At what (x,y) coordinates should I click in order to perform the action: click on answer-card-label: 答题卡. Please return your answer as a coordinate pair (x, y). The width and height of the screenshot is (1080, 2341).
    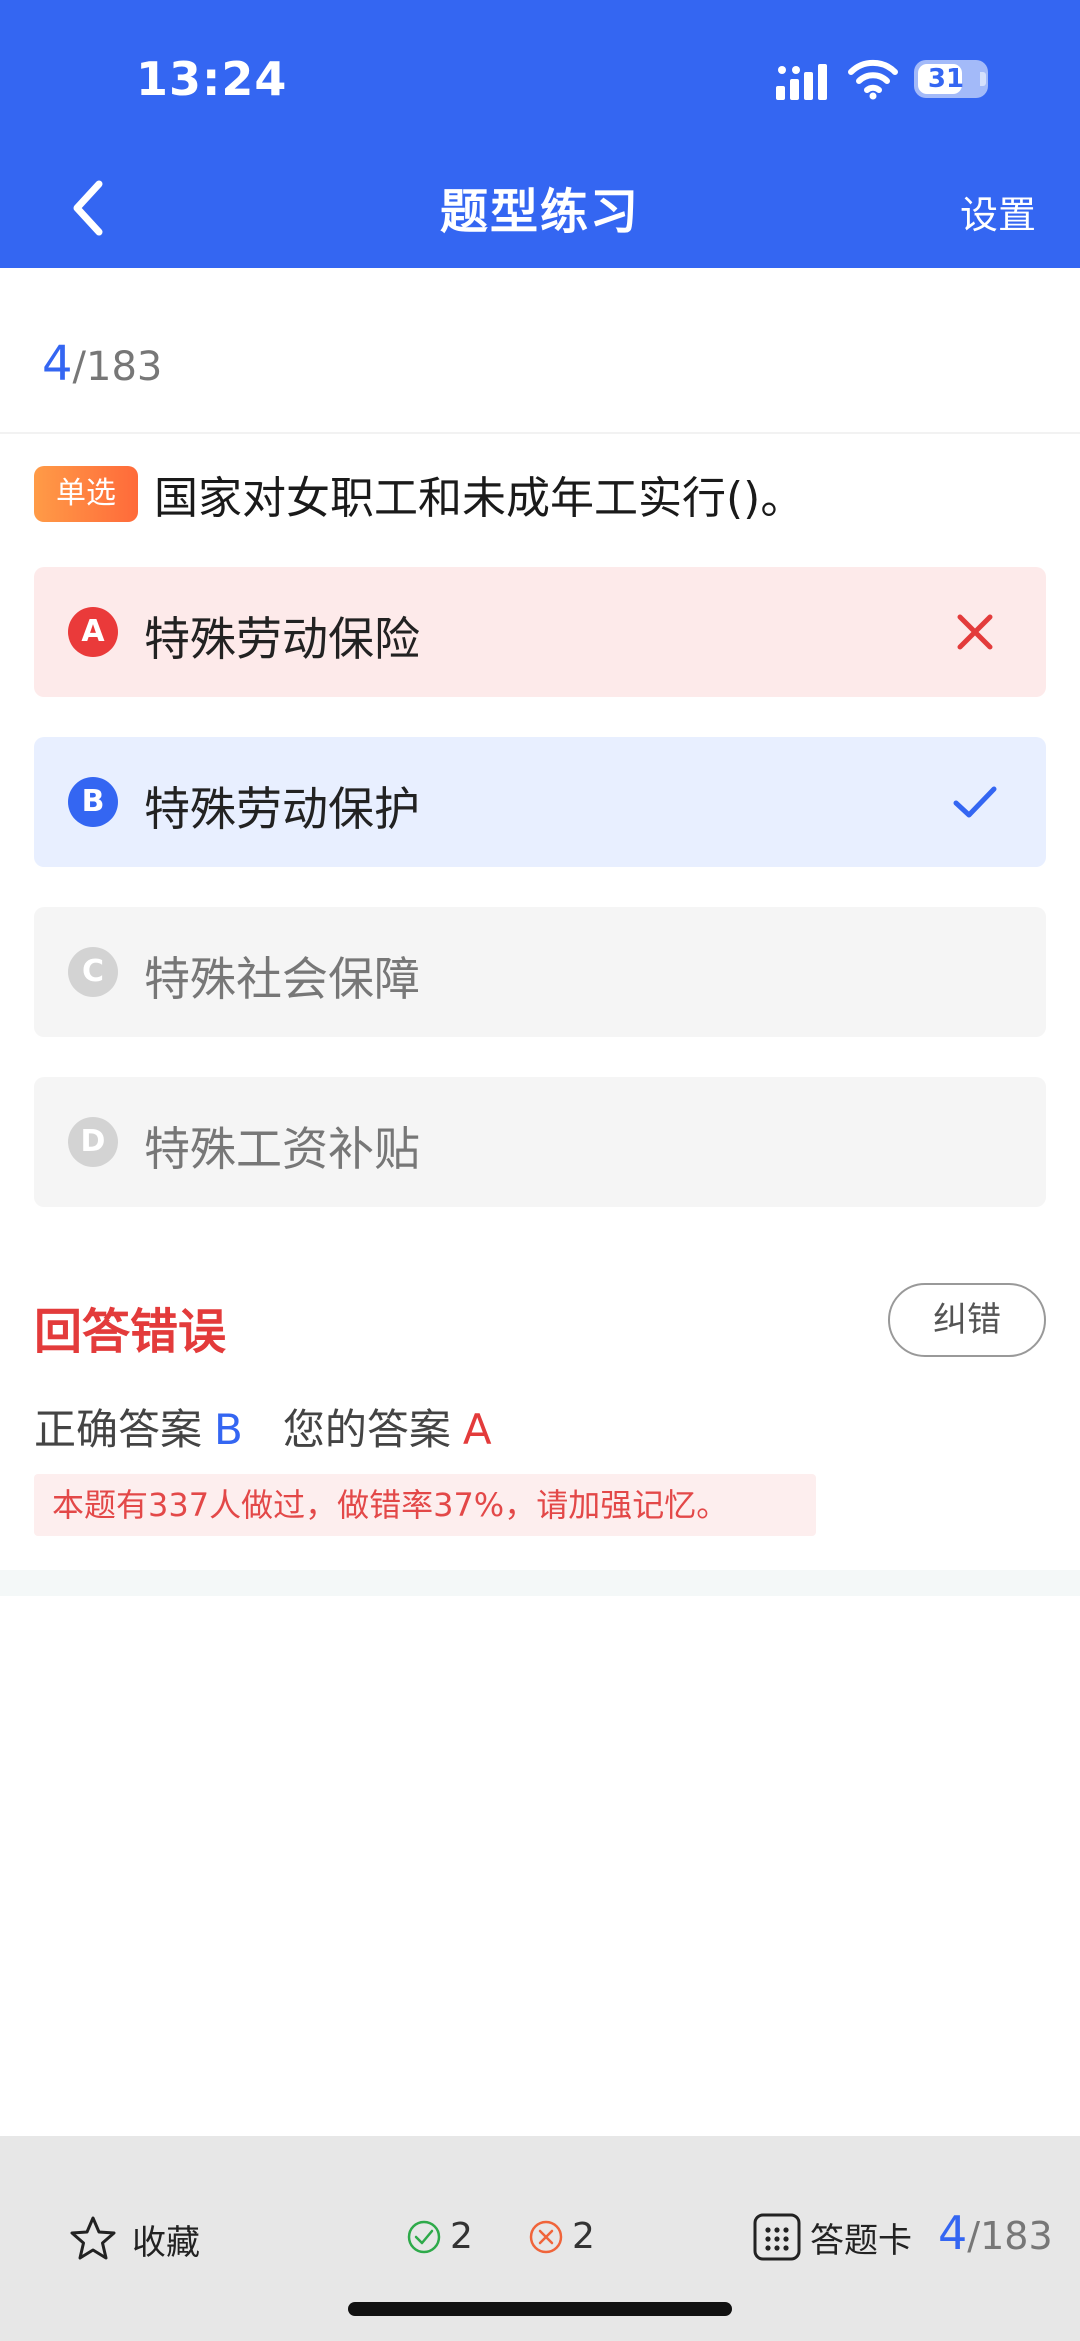
    Looking at the image, I should click on (861, 2240).